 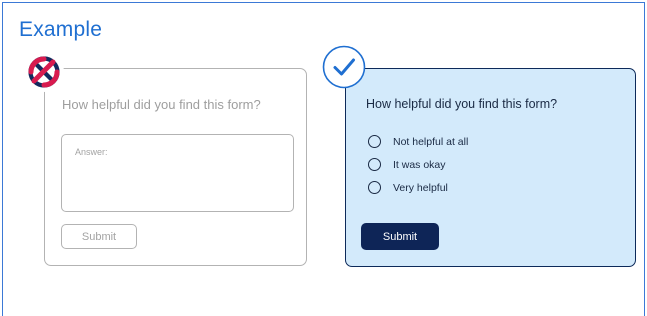 I want to click on radio-option-not-helpful: Not helpful at all, so click(x=418, y=141).